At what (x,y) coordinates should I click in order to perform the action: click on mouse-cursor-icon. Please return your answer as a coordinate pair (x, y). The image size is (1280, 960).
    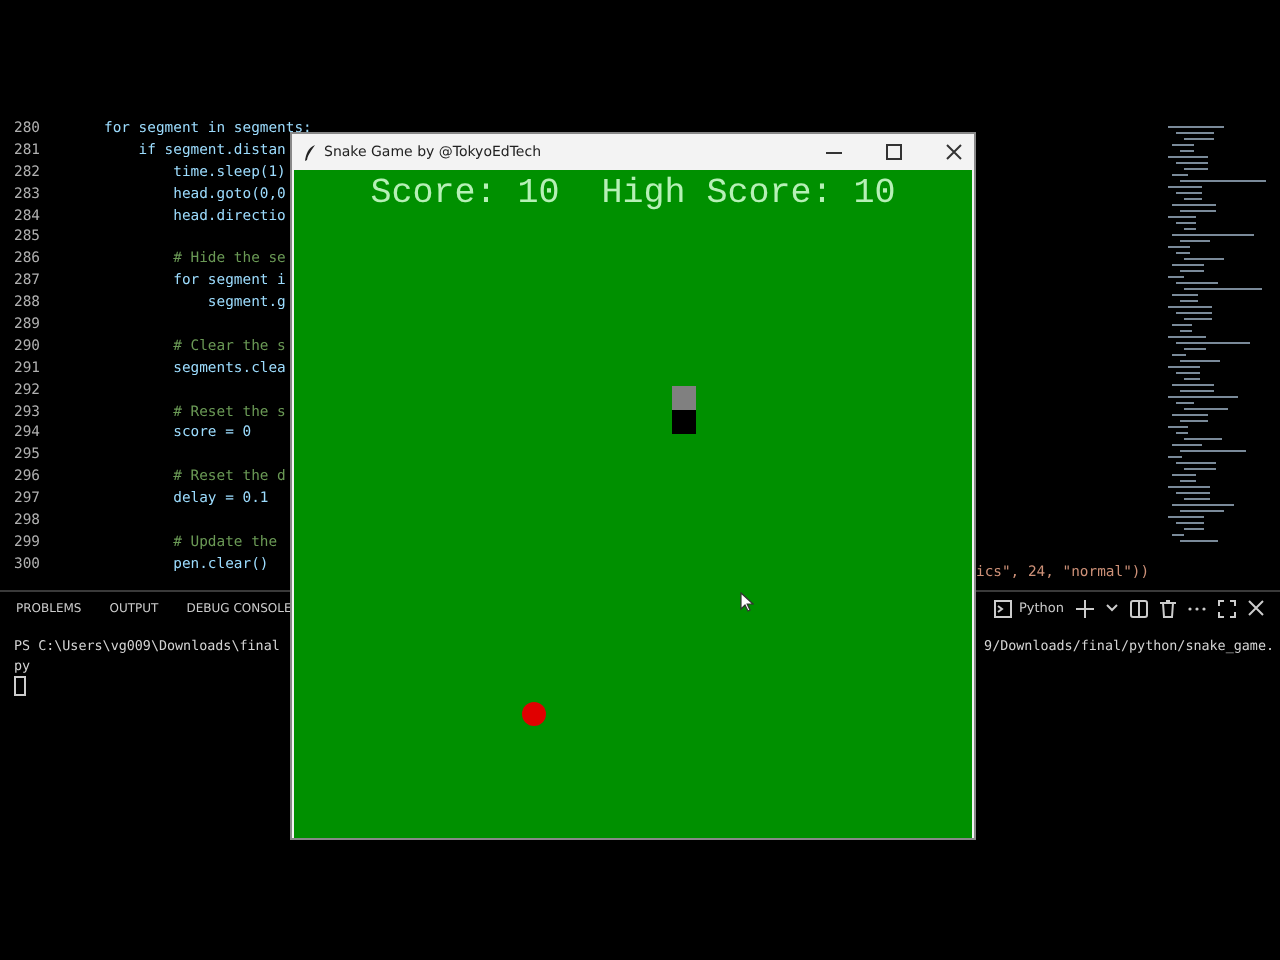
    Looking at the image, I should click on (747, 602).